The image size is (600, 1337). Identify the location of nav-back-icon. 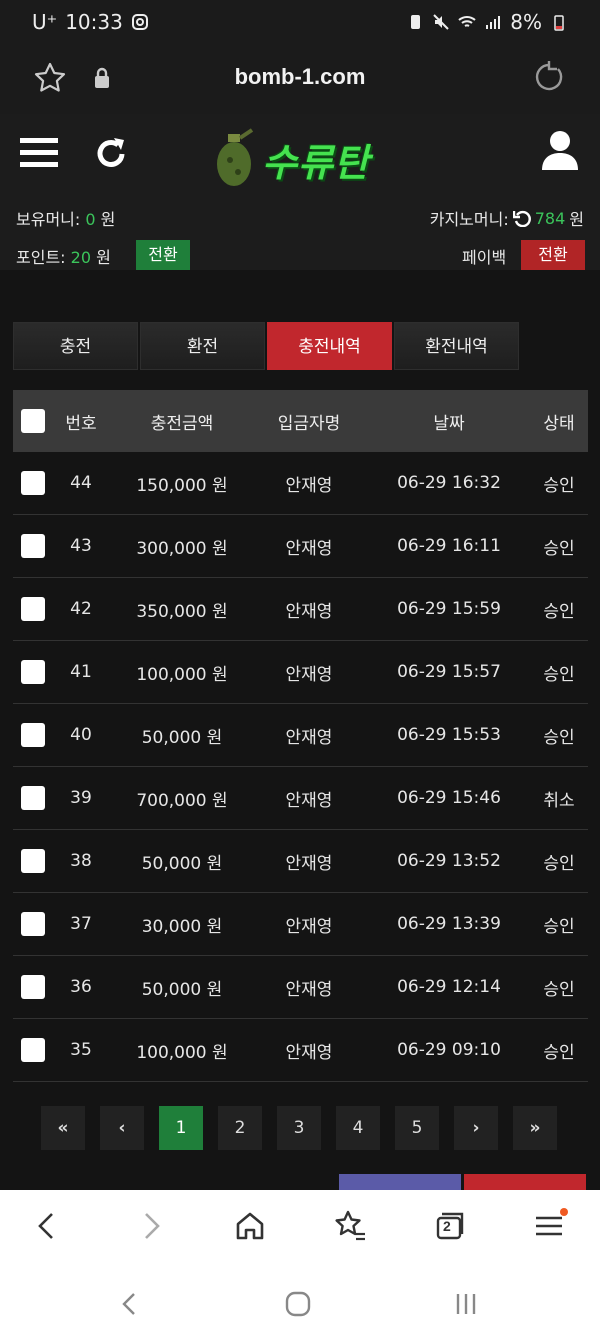
(130, 1304).